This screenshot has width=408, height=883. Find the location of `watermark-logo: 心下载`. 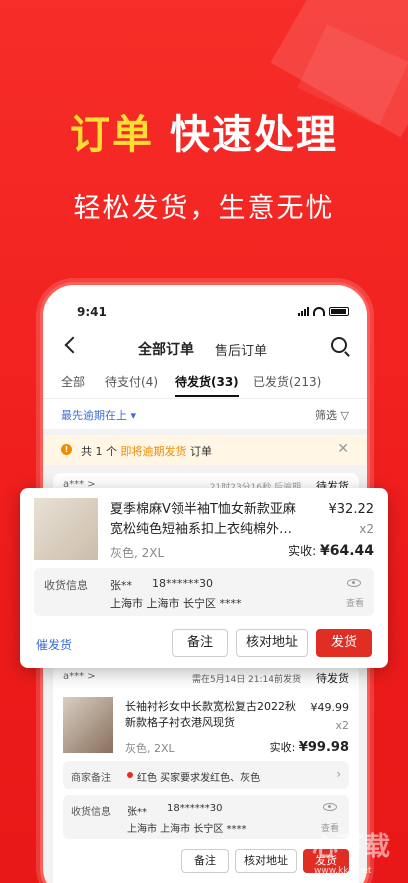

watermark-logo: 心下载 is located at coordinates (351, 847).